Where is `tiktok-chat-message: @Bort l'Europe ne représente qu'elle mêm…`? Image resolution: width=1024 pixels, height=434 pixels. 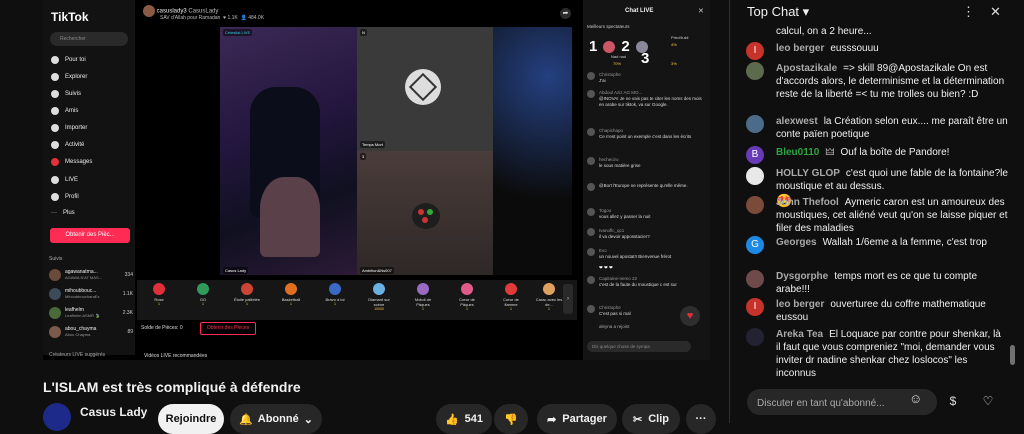
tiktok-chat-message: @Bort l'Europe ne représente qu'elle mêm… is located at coordinates (646, 187).